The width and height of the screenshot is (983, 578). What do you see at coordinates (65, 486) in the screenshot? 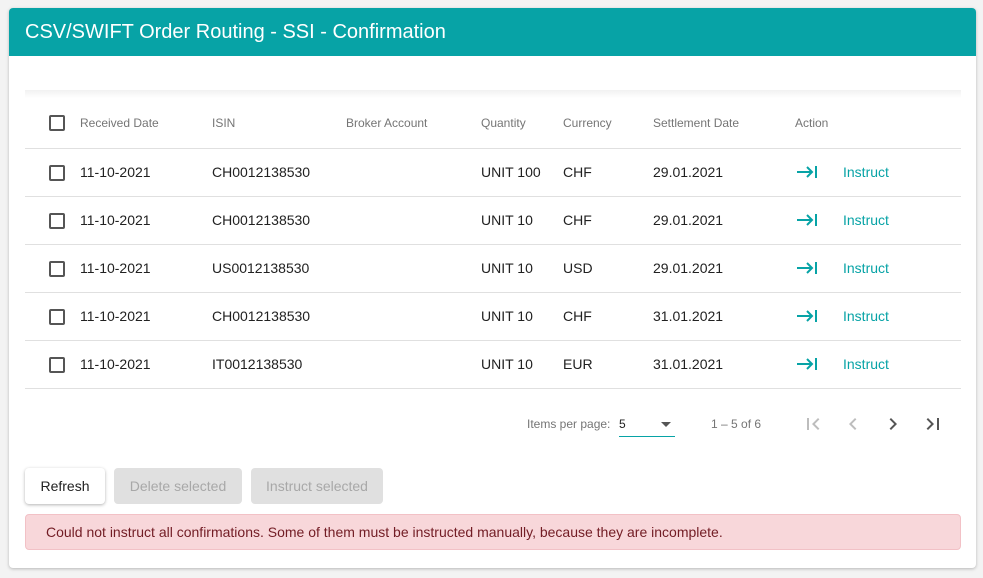
I see `refresh-button: Refresh` at bounding box center [65, 486].